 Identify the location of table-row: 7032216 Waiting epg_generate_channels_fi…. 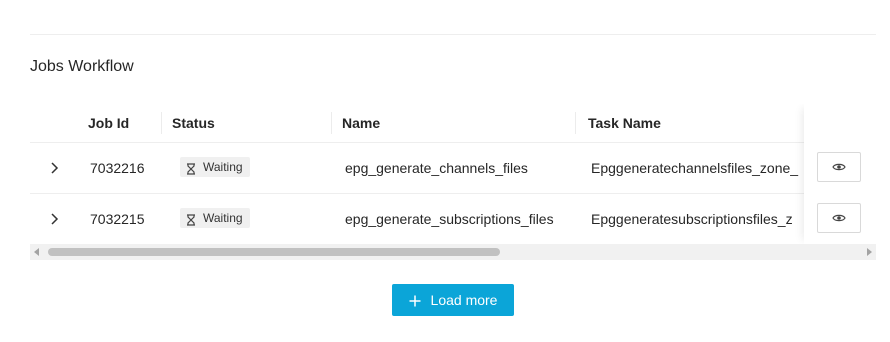
(453, 168).